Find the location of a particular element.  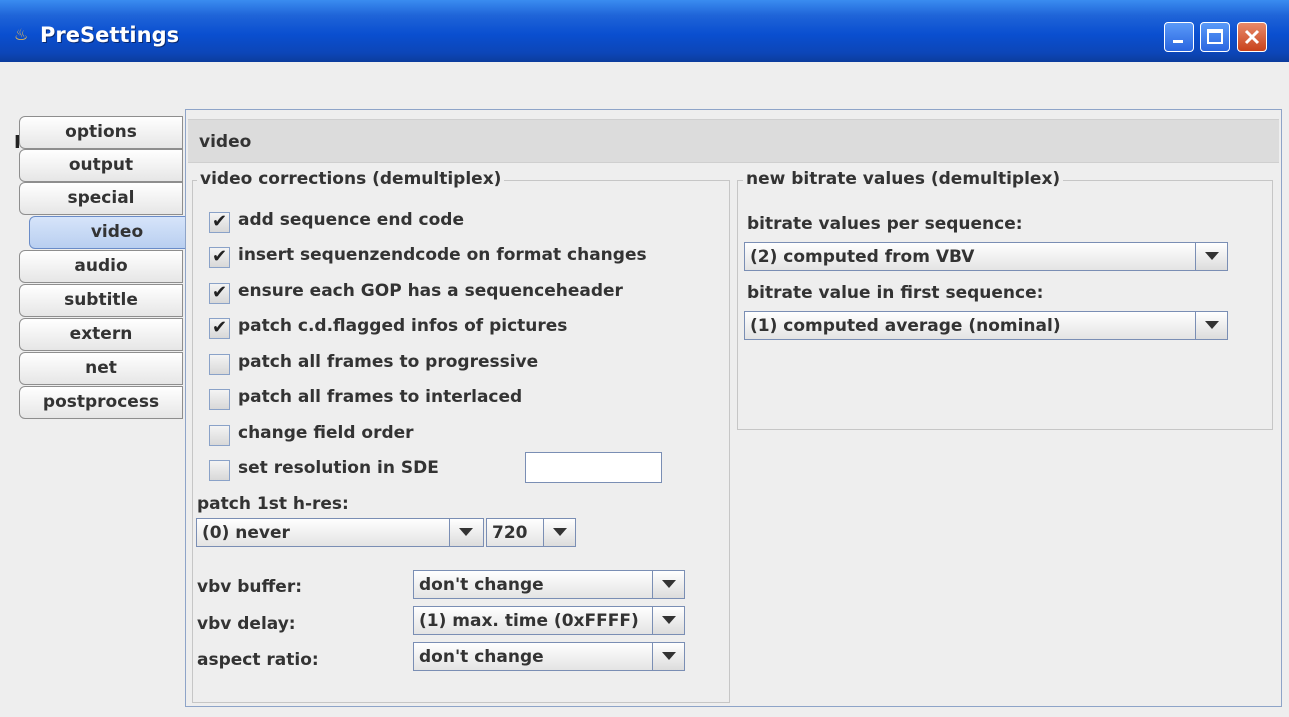

sde-resolution-input is located at coordinates (593, 467).